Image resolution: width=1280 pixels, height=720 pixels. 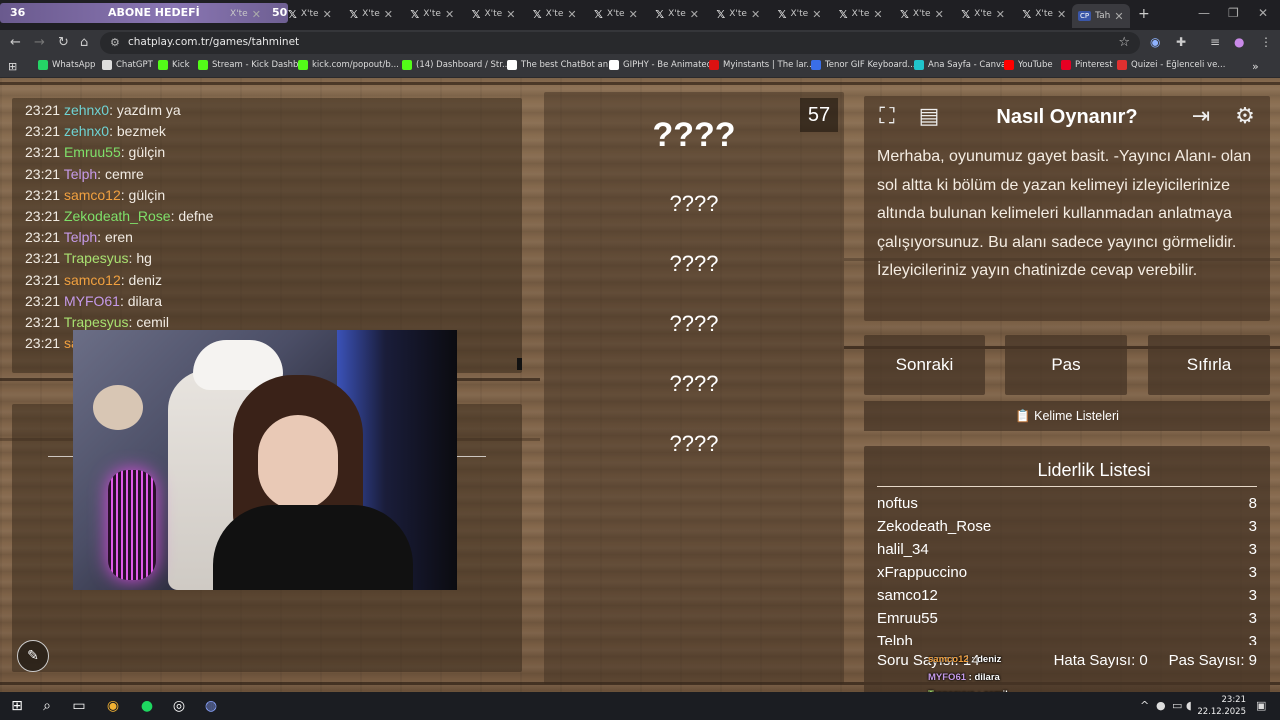 What do you see at coordinates (92, 301) in the screenshot?
I see `chat-username: MYFO61` at bounding box center [92, 301].